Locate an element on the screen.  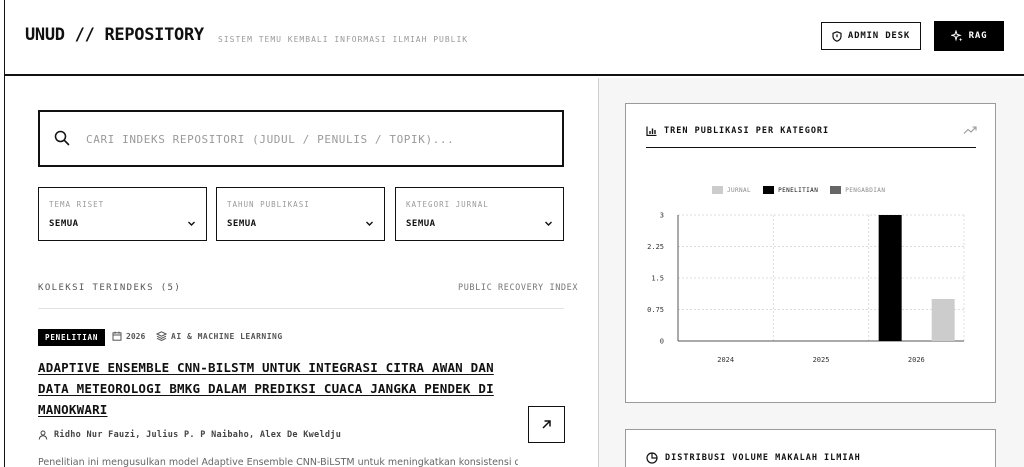
y-tick-label: 1.5 is located at coordinates (657, 279).